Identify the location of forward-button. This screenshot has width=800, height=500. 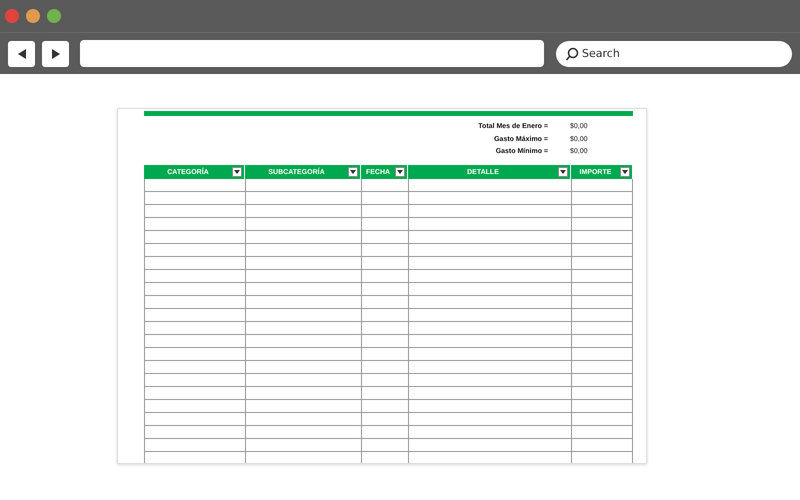
(55, 53).